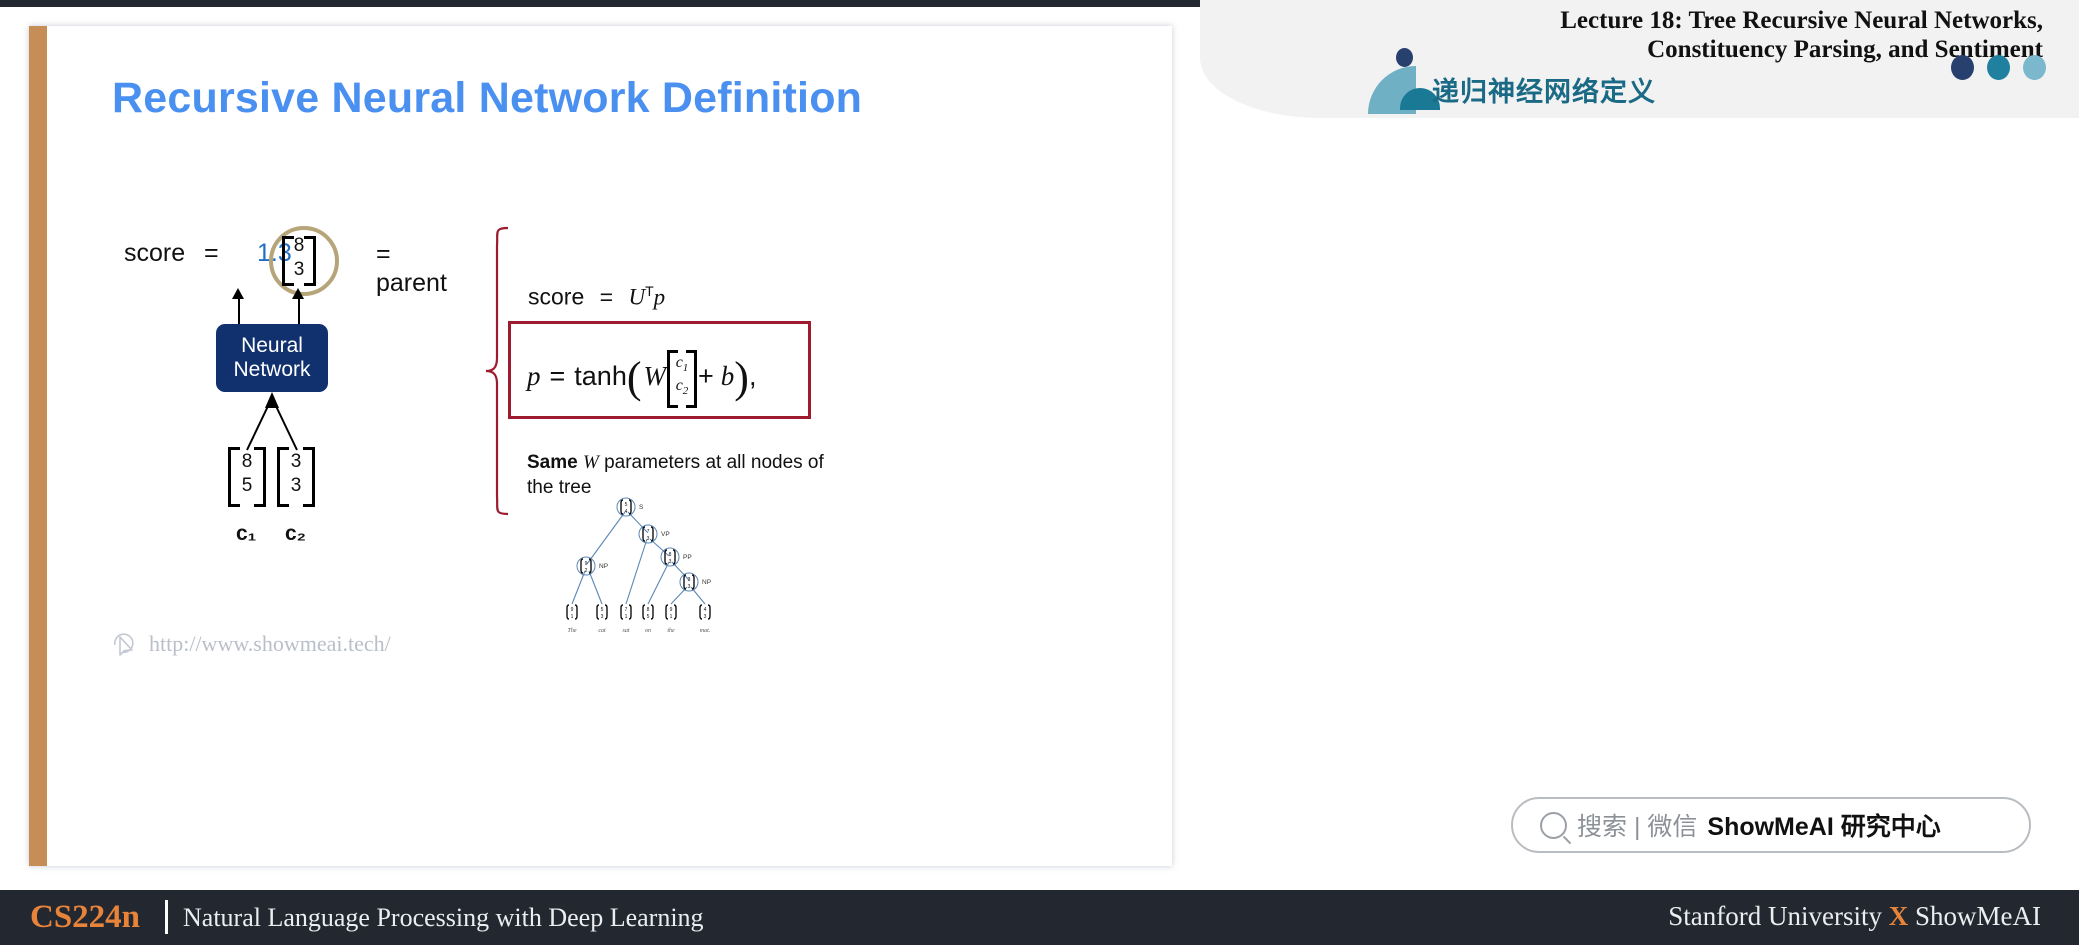 The height and width of the screenshot is (945, 2079). Describe the element at coordinates (649, 291) in the screenshot. I see `score-formula-T: T` at that location.